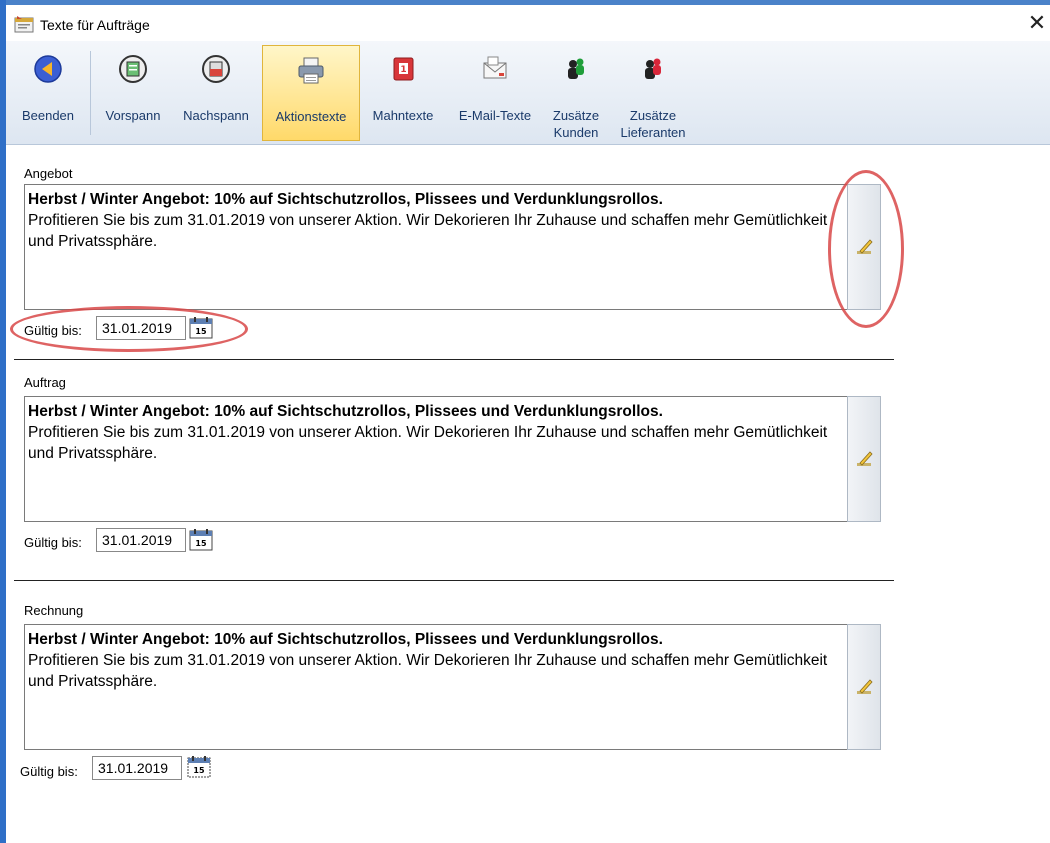 The width and height of the screenshot is (1050, 843). Describe the element at coordinates (653, 68) in the screenshot. I see `people-red-icon` at that location.